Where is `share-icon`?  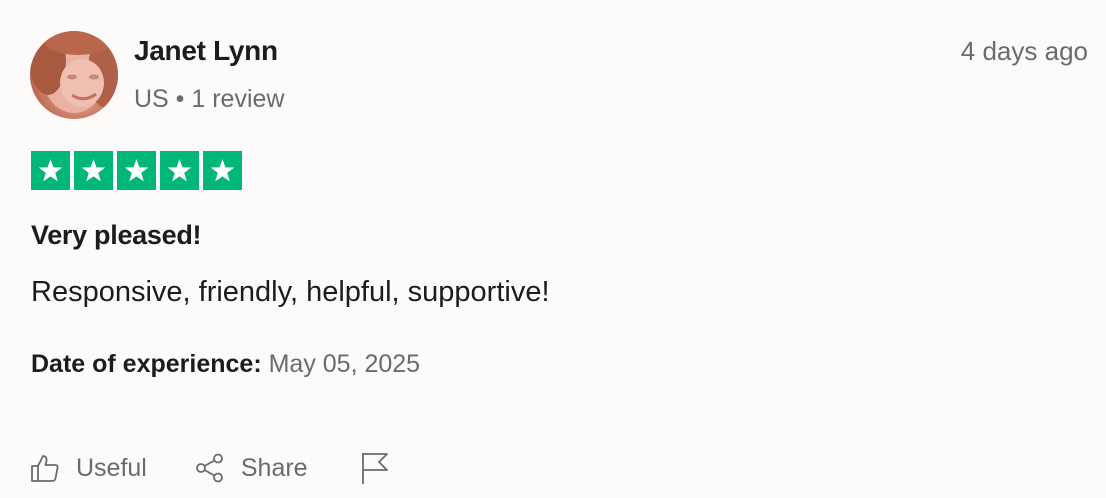
share-icon is located at coordinates (209, 468).